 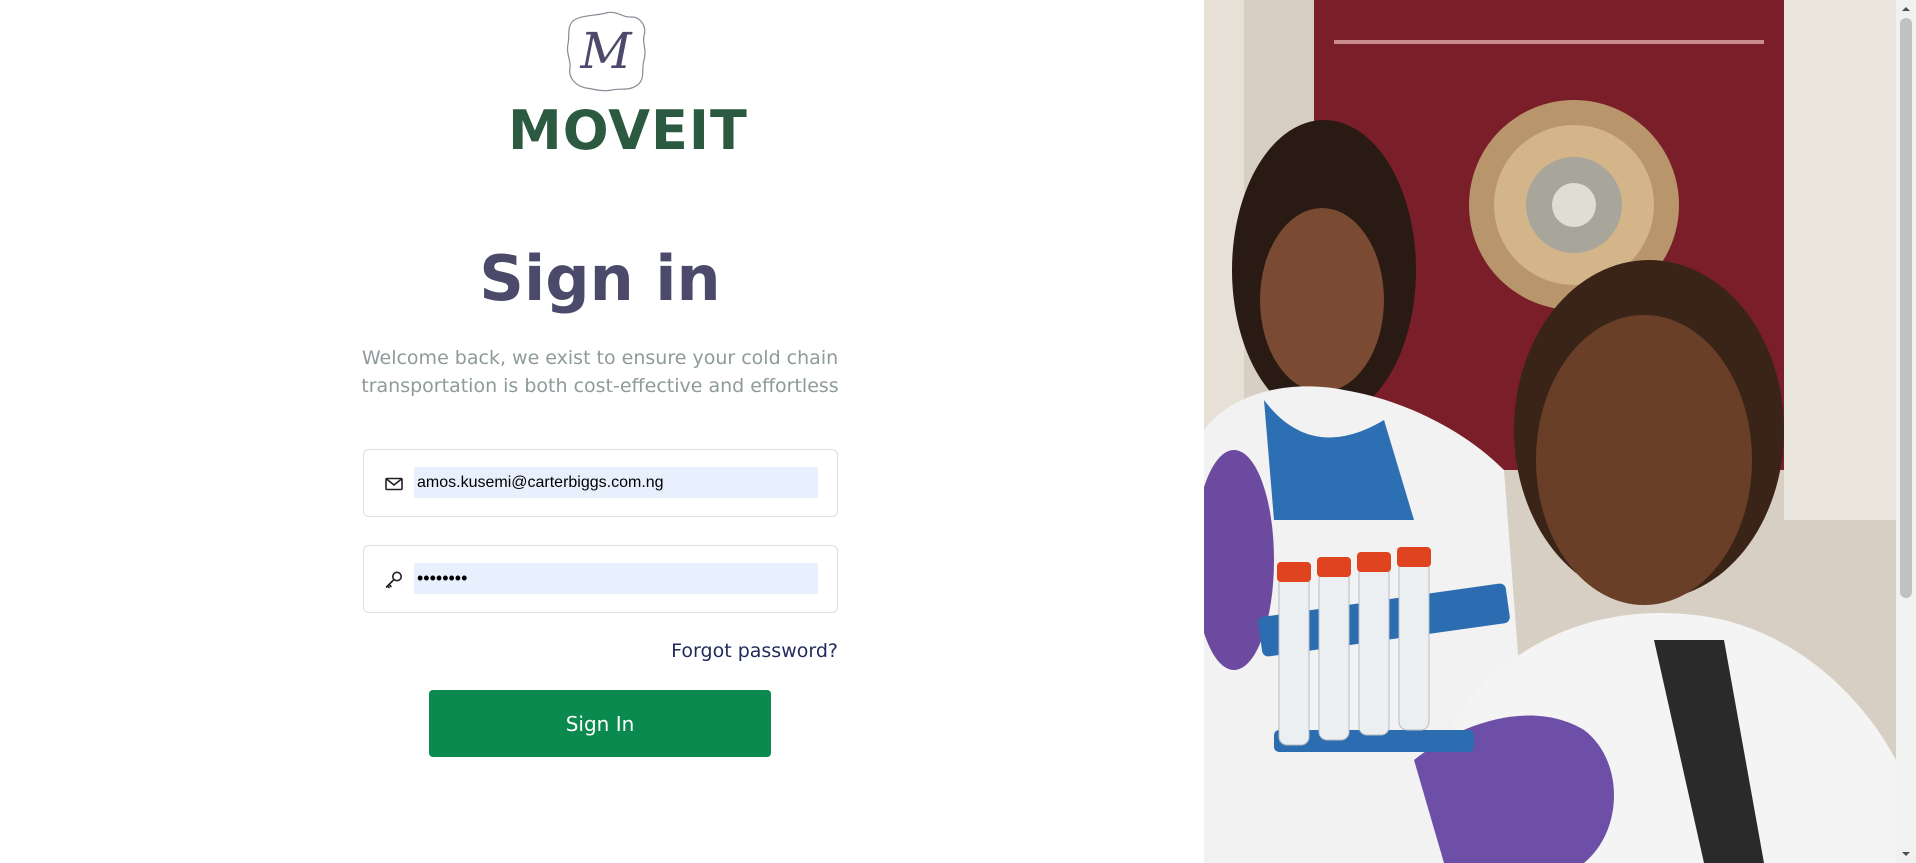 What do you see at coordinates (600, 278) in the screenshot?
I see `page-title: Sign in` at bounding box center [600, 278].